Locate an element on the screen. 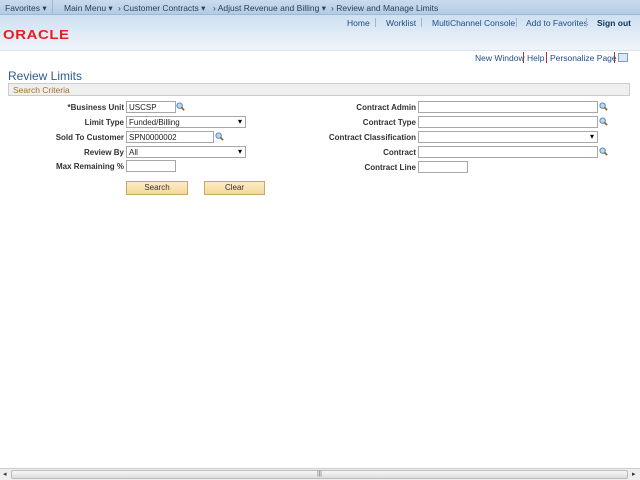  help-link: Help is located at coordinates (535, 58).